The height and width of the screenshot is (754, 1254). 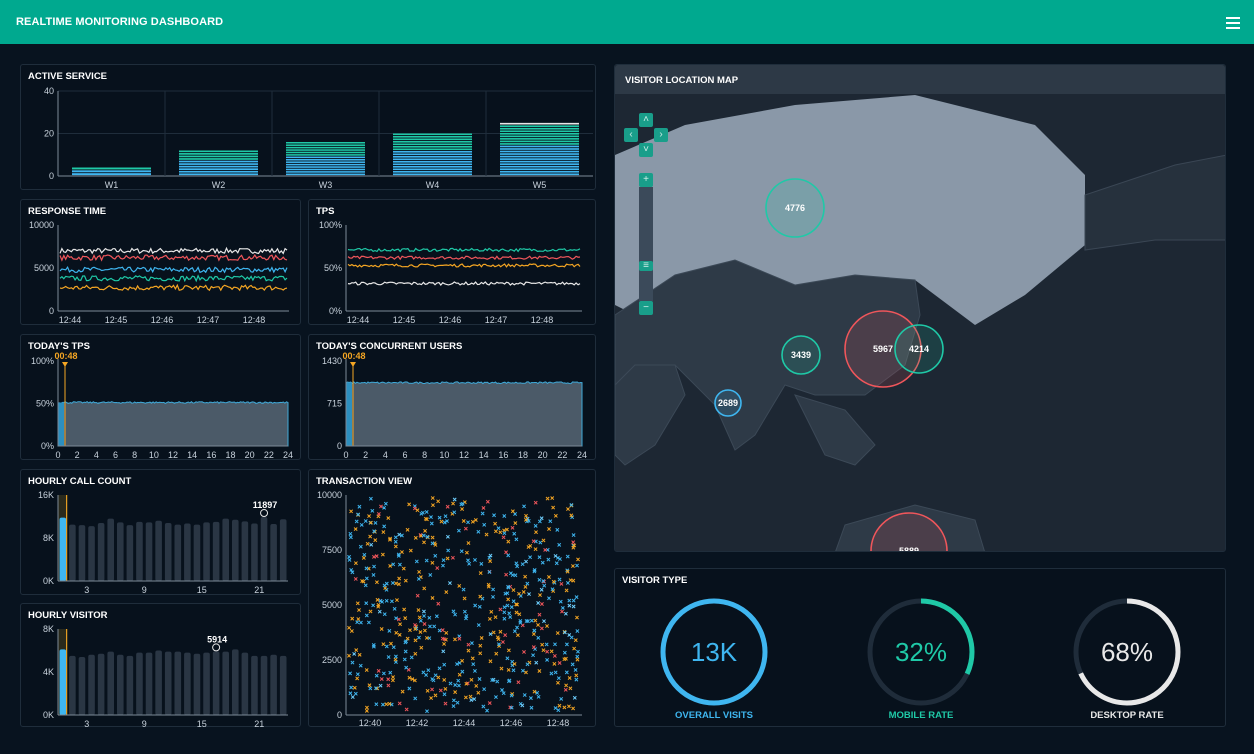 What do you see at coordinates (144, 590) in the screenshot?
I see `x-tick-label: 9` at bounding box center [144, 590].